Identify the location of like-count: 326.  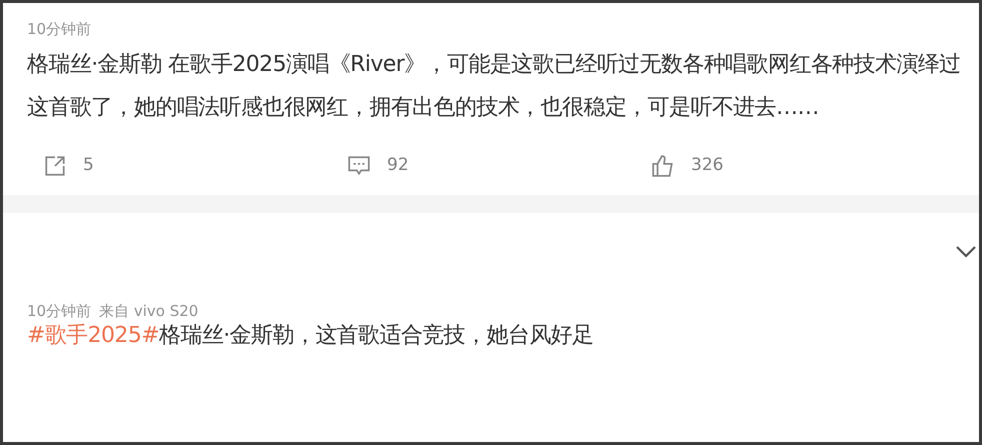
(707, 165).